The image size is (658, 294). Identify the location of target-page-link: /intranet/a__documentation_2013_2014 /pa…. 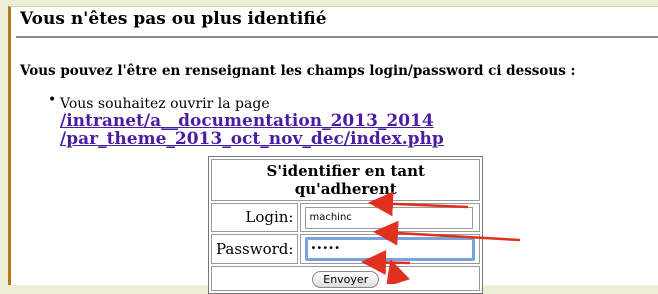
(252, 130).